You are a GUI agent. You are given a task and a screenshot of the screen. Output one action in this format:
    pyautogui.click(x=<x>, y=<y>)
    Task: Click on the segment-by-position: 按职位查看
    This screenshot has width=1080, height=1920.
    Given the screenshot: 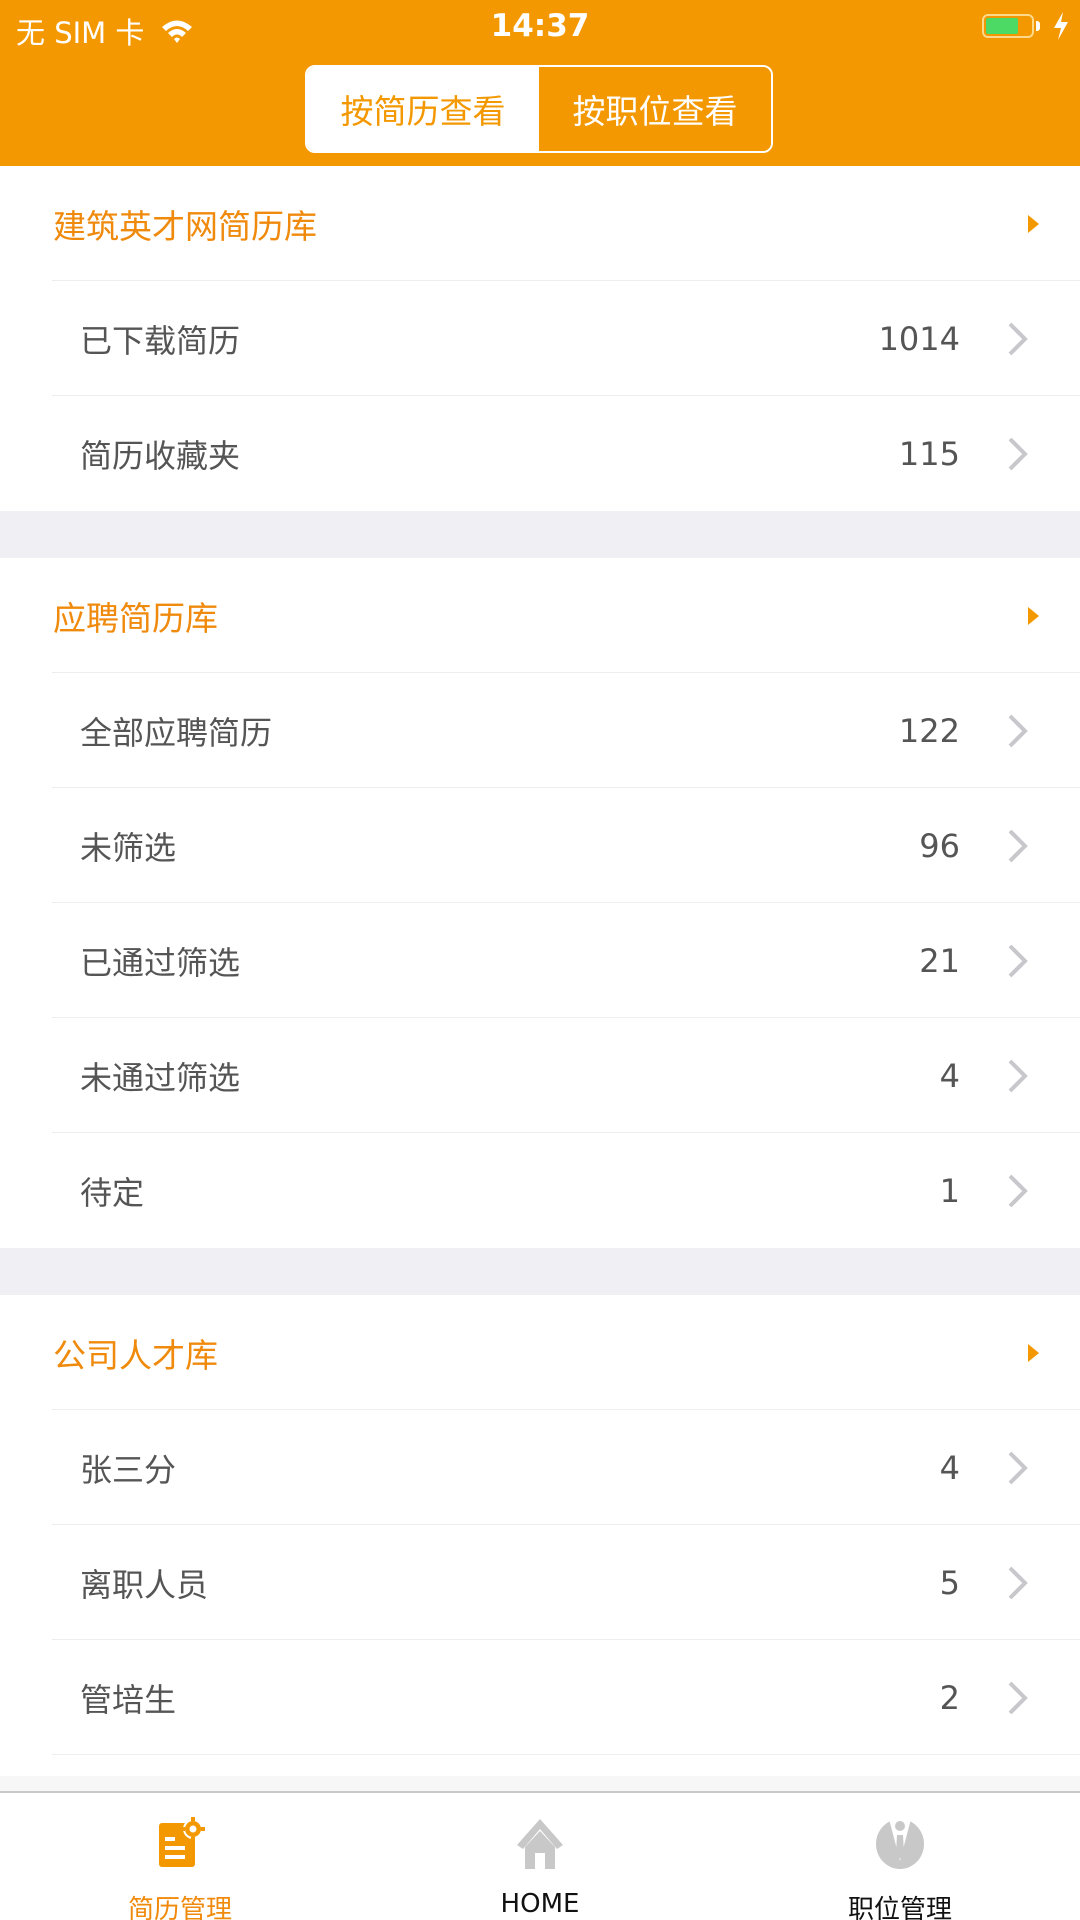 What is the action you would take?
    pyautogui.click(x=655, y=109)
    